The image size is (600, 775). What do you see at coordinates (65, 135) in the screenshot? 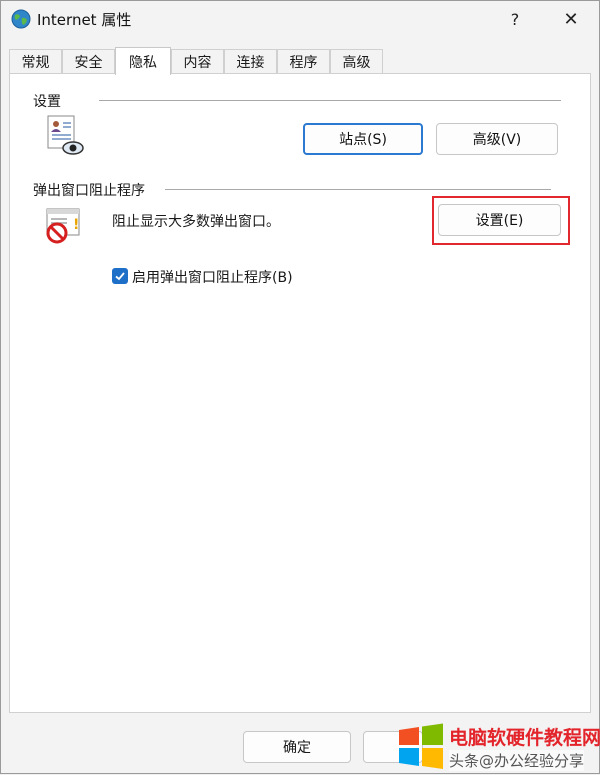
I see `privacy-document-icon` at bounding box center [65, 135].